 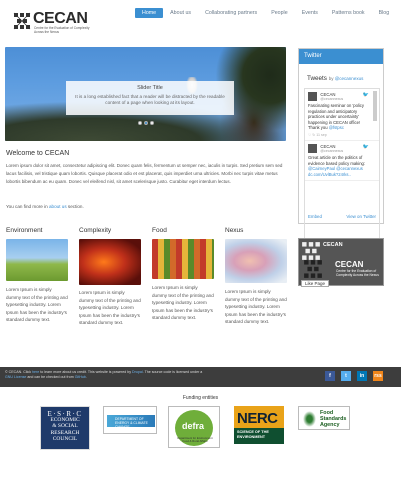 I want to click on facebook-icon: f, so click(x=330, y=376).